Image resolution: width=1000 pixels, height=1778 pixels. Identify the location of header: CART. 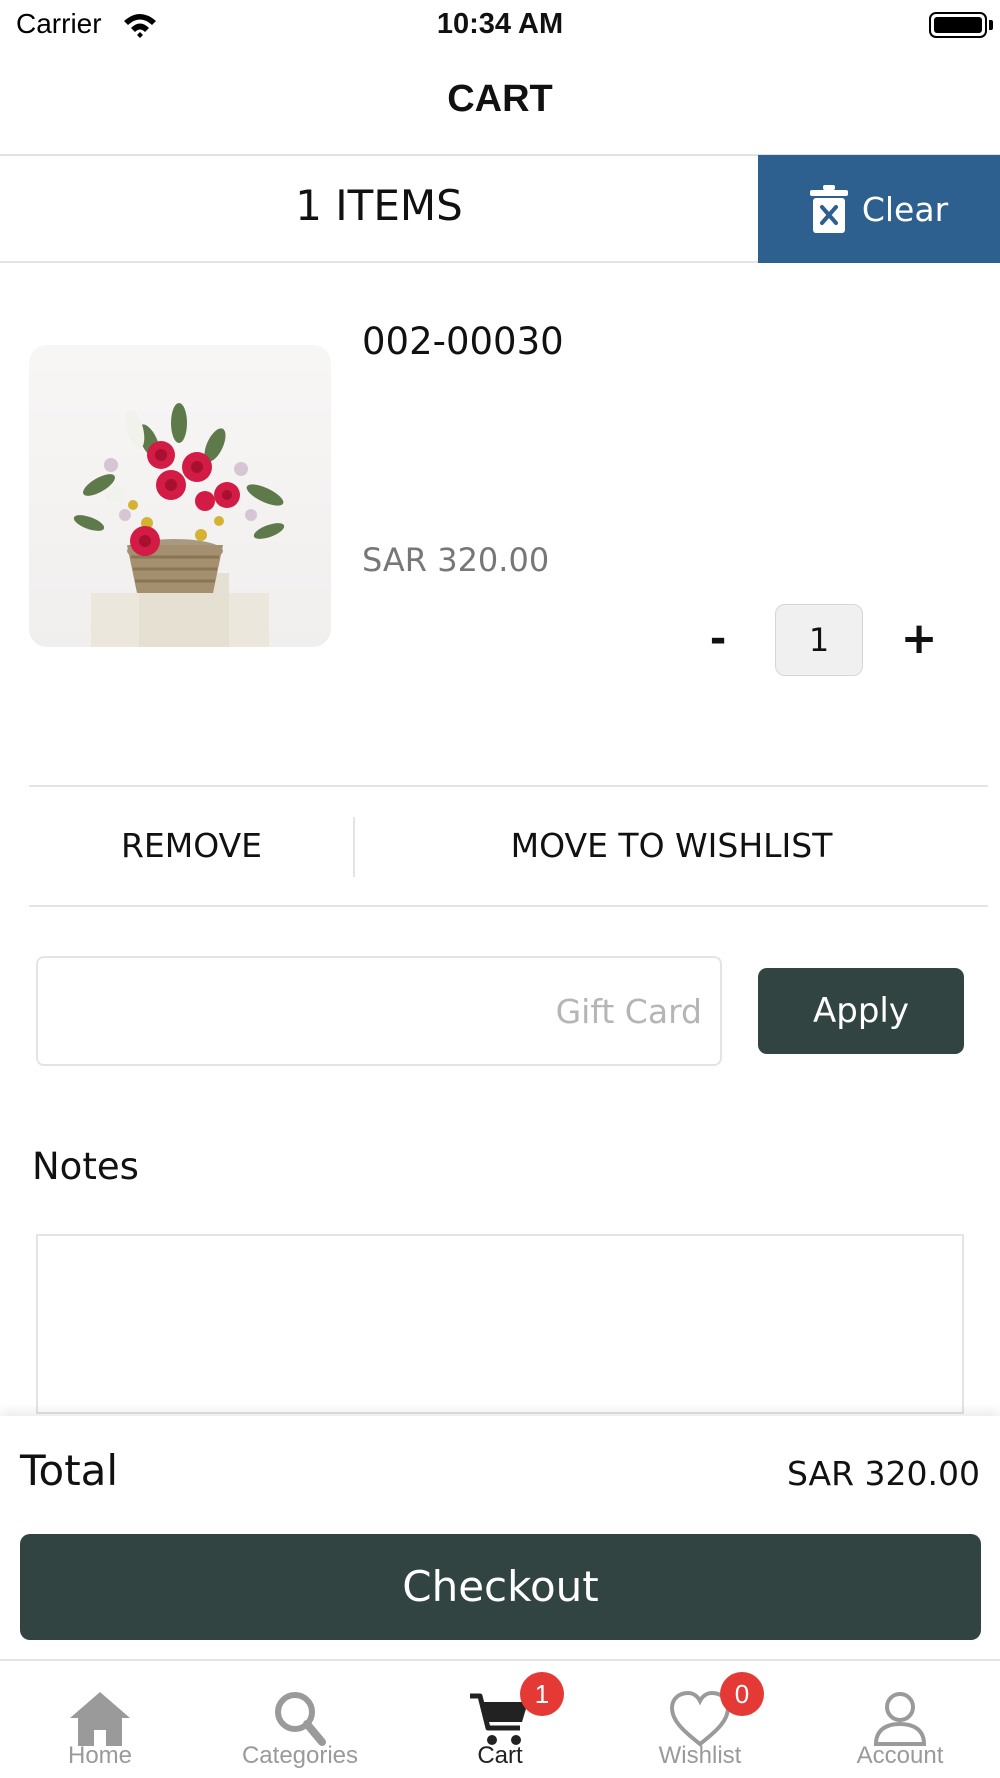
(500, 108).